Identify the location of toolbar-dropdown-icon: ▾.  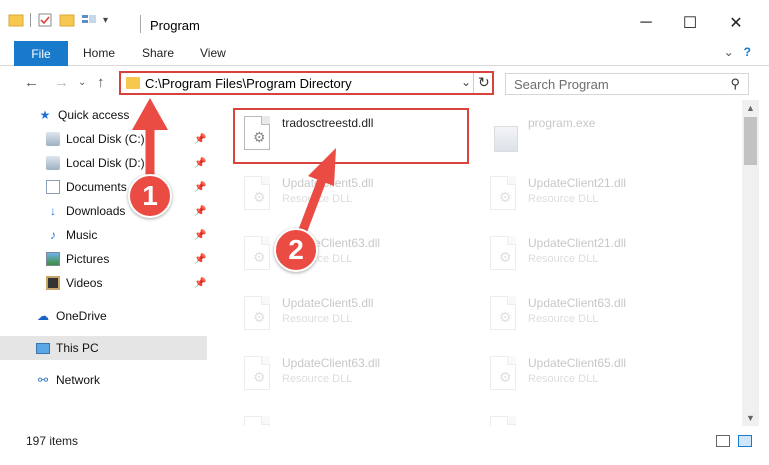
(105, 20).